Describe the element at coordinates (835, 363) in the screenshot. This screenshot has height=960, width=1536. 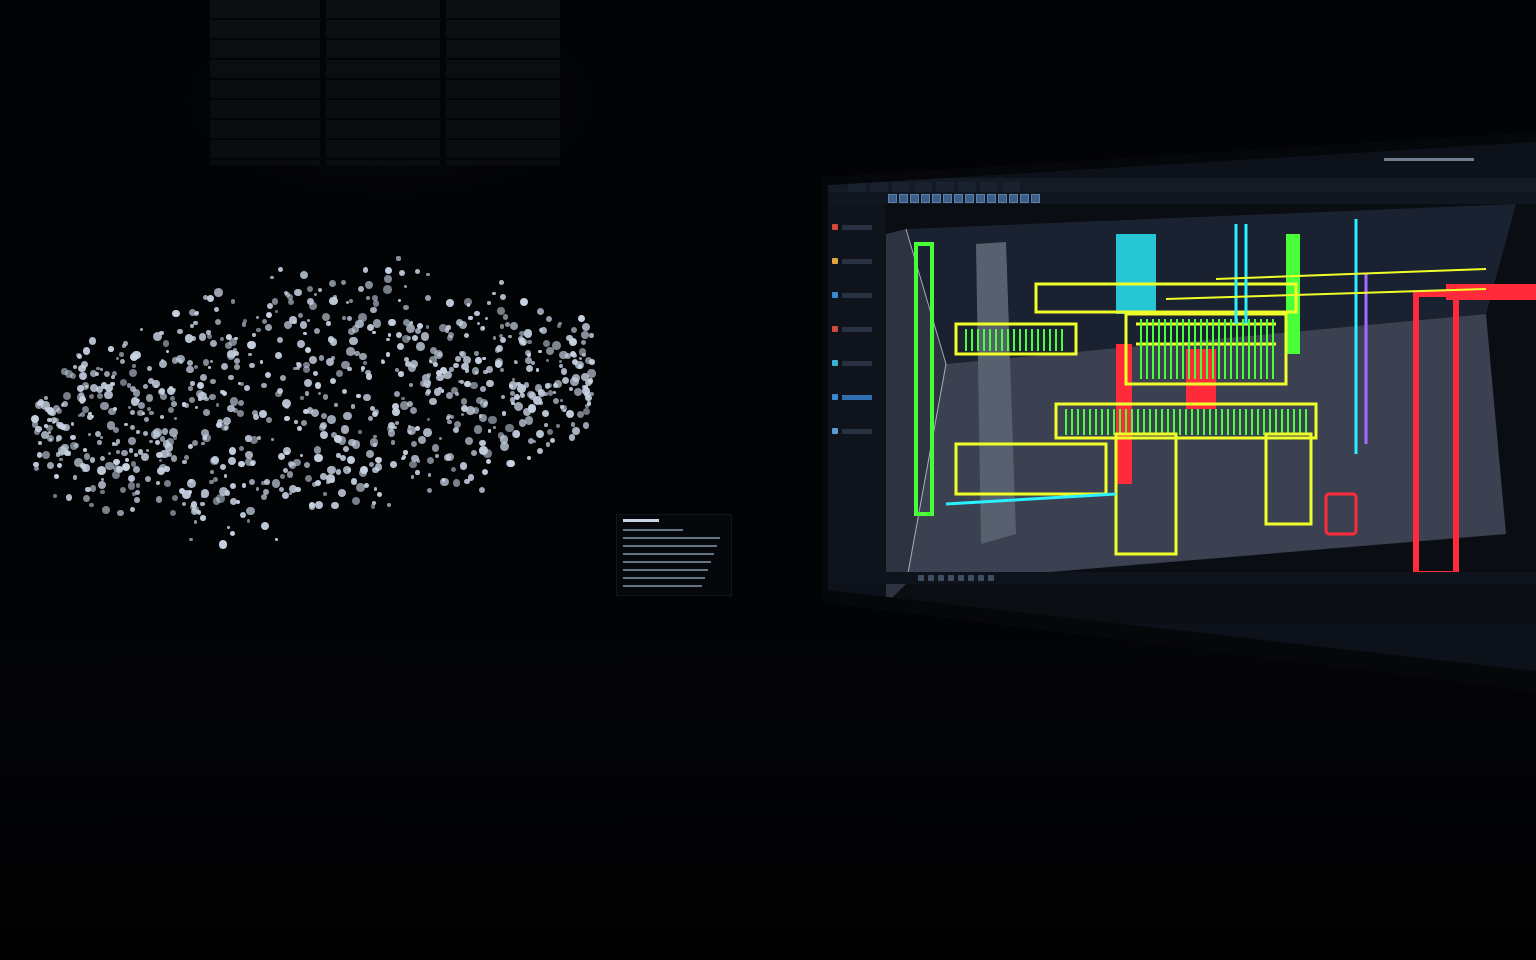
I see `material-icon` at that location.